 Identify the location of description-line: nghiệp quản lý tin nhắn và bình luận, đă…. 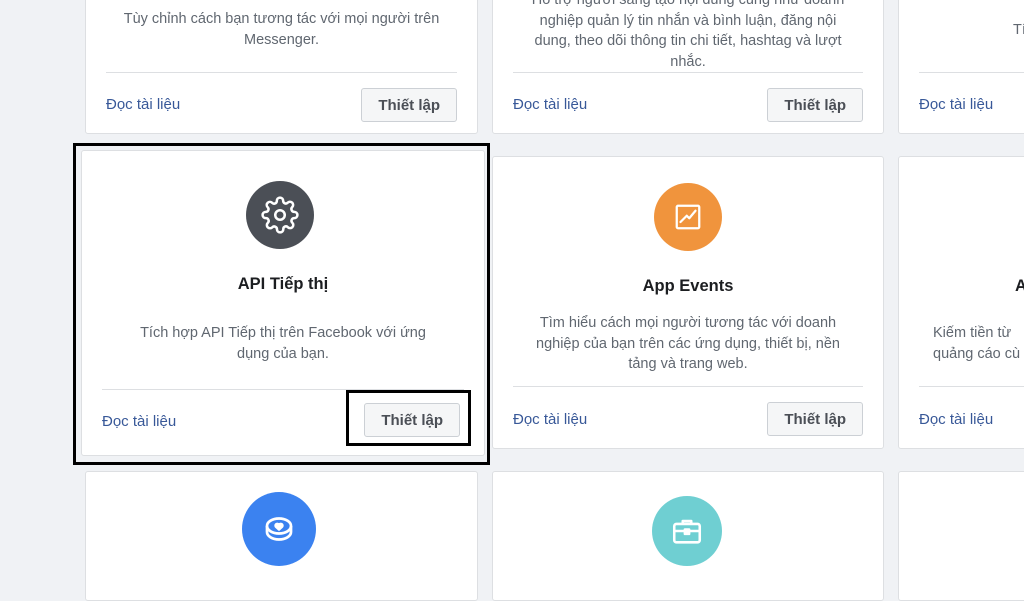
(688, 20).